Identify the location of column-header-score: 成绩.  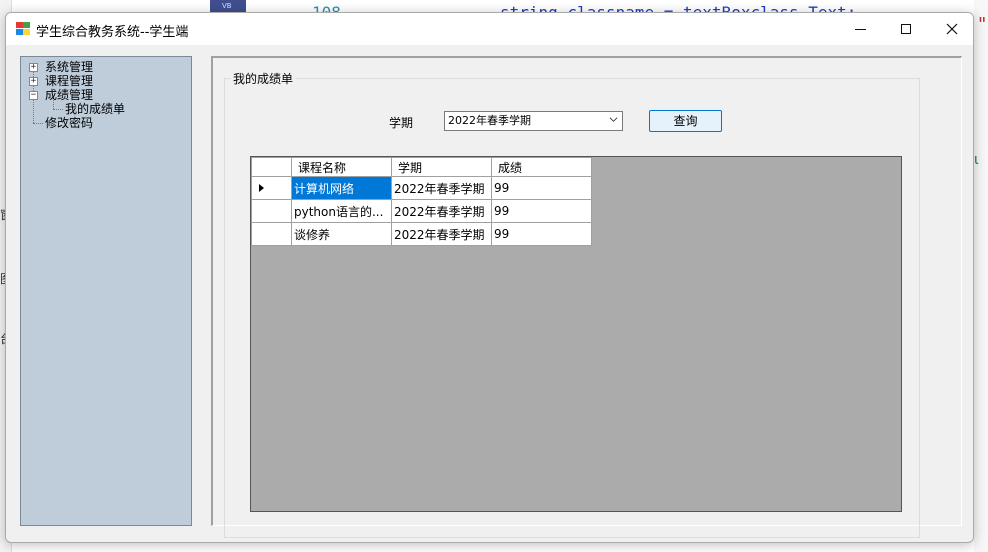
(541, 167).